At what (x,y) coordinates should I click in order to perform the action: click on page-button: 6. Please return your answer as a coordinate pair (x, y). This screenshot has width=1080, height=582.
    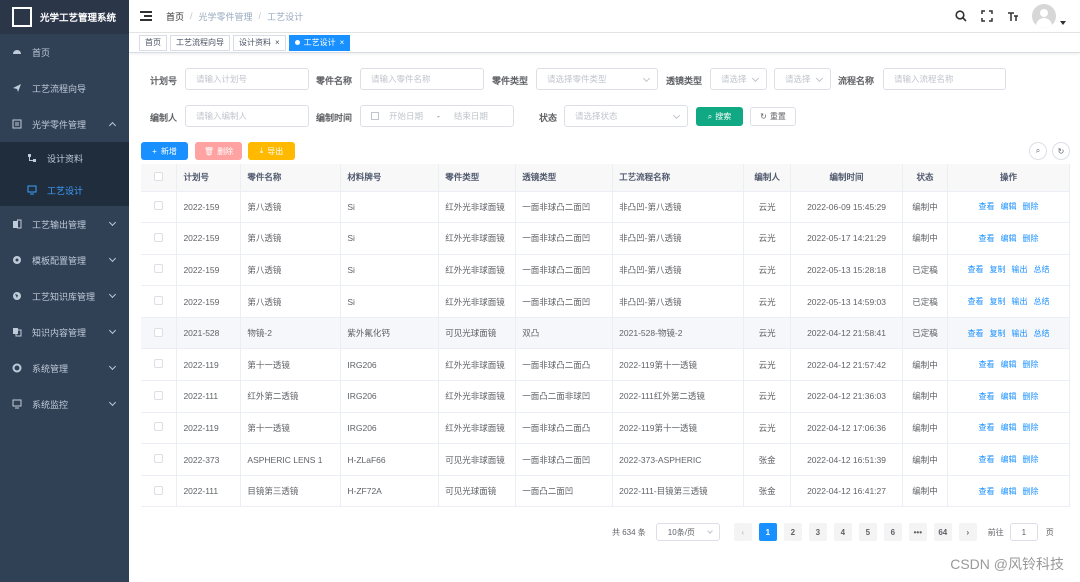
    Looking at the image, I should click on (892, 532).